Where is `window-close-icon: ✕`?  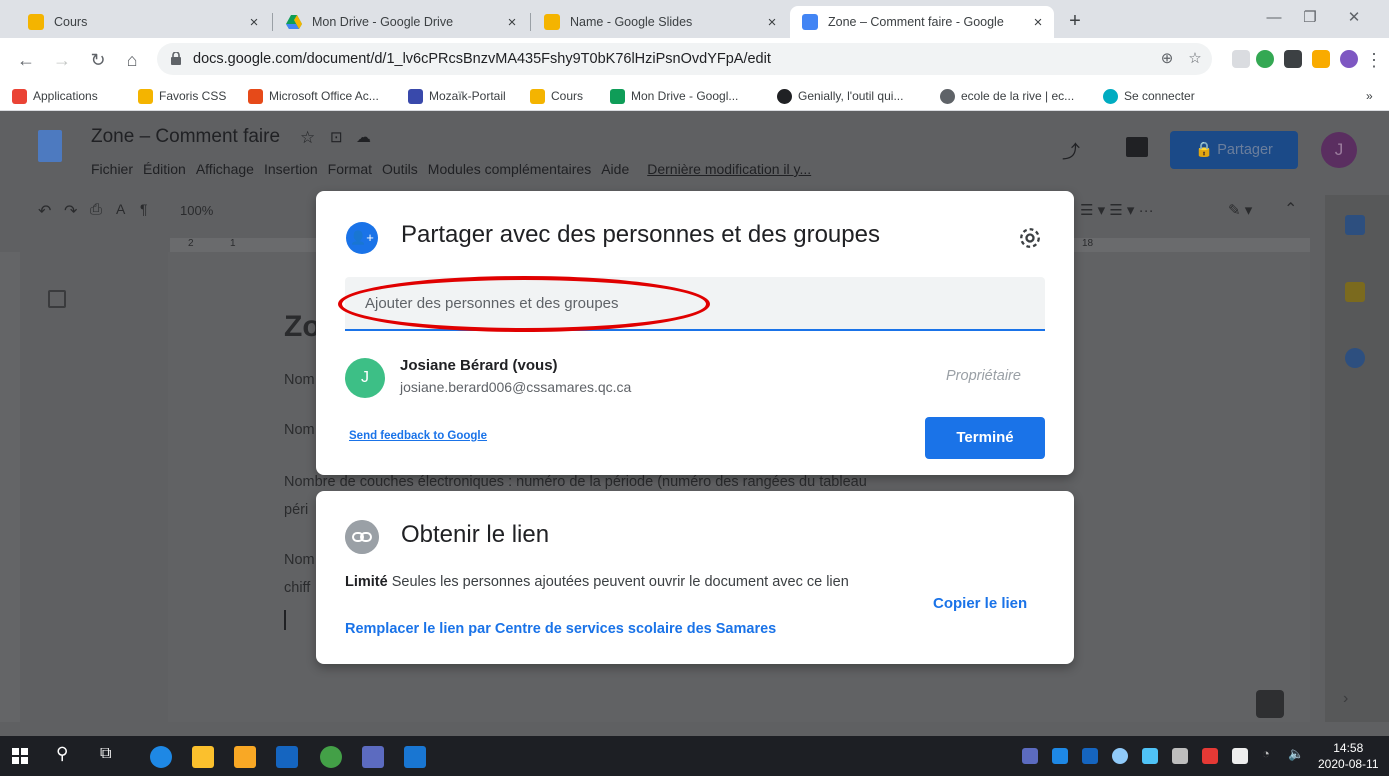
window-close-icon: ✕ is located at coordinates (1354, 18).